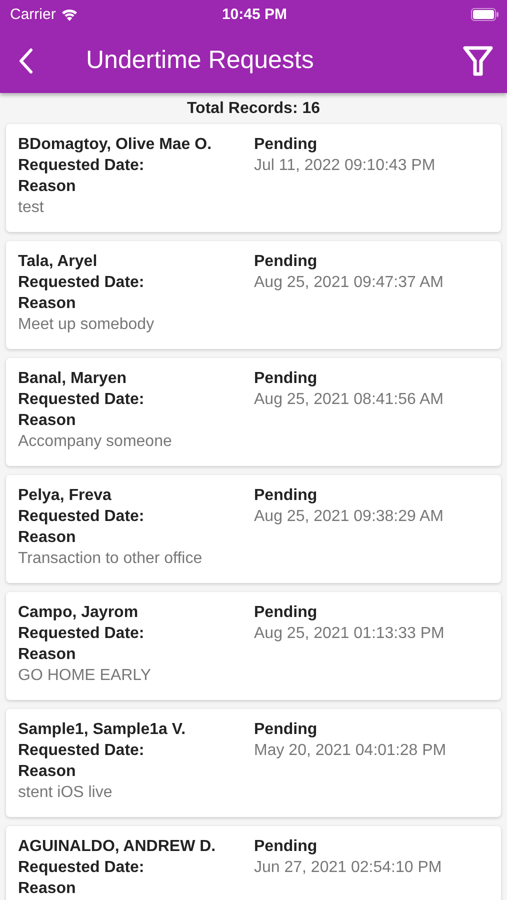  I want to click on reason-text: Meet up somebody, so click(87, 325).